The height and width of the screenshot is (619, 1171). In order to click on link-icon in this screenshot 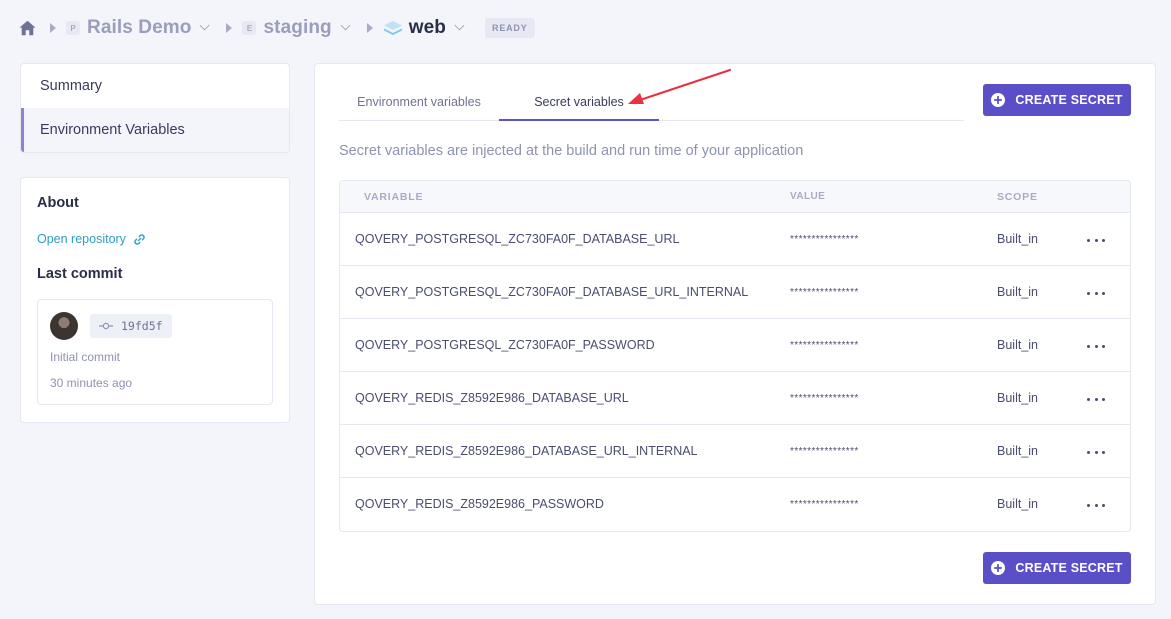, I will do `click(139, 239)`.